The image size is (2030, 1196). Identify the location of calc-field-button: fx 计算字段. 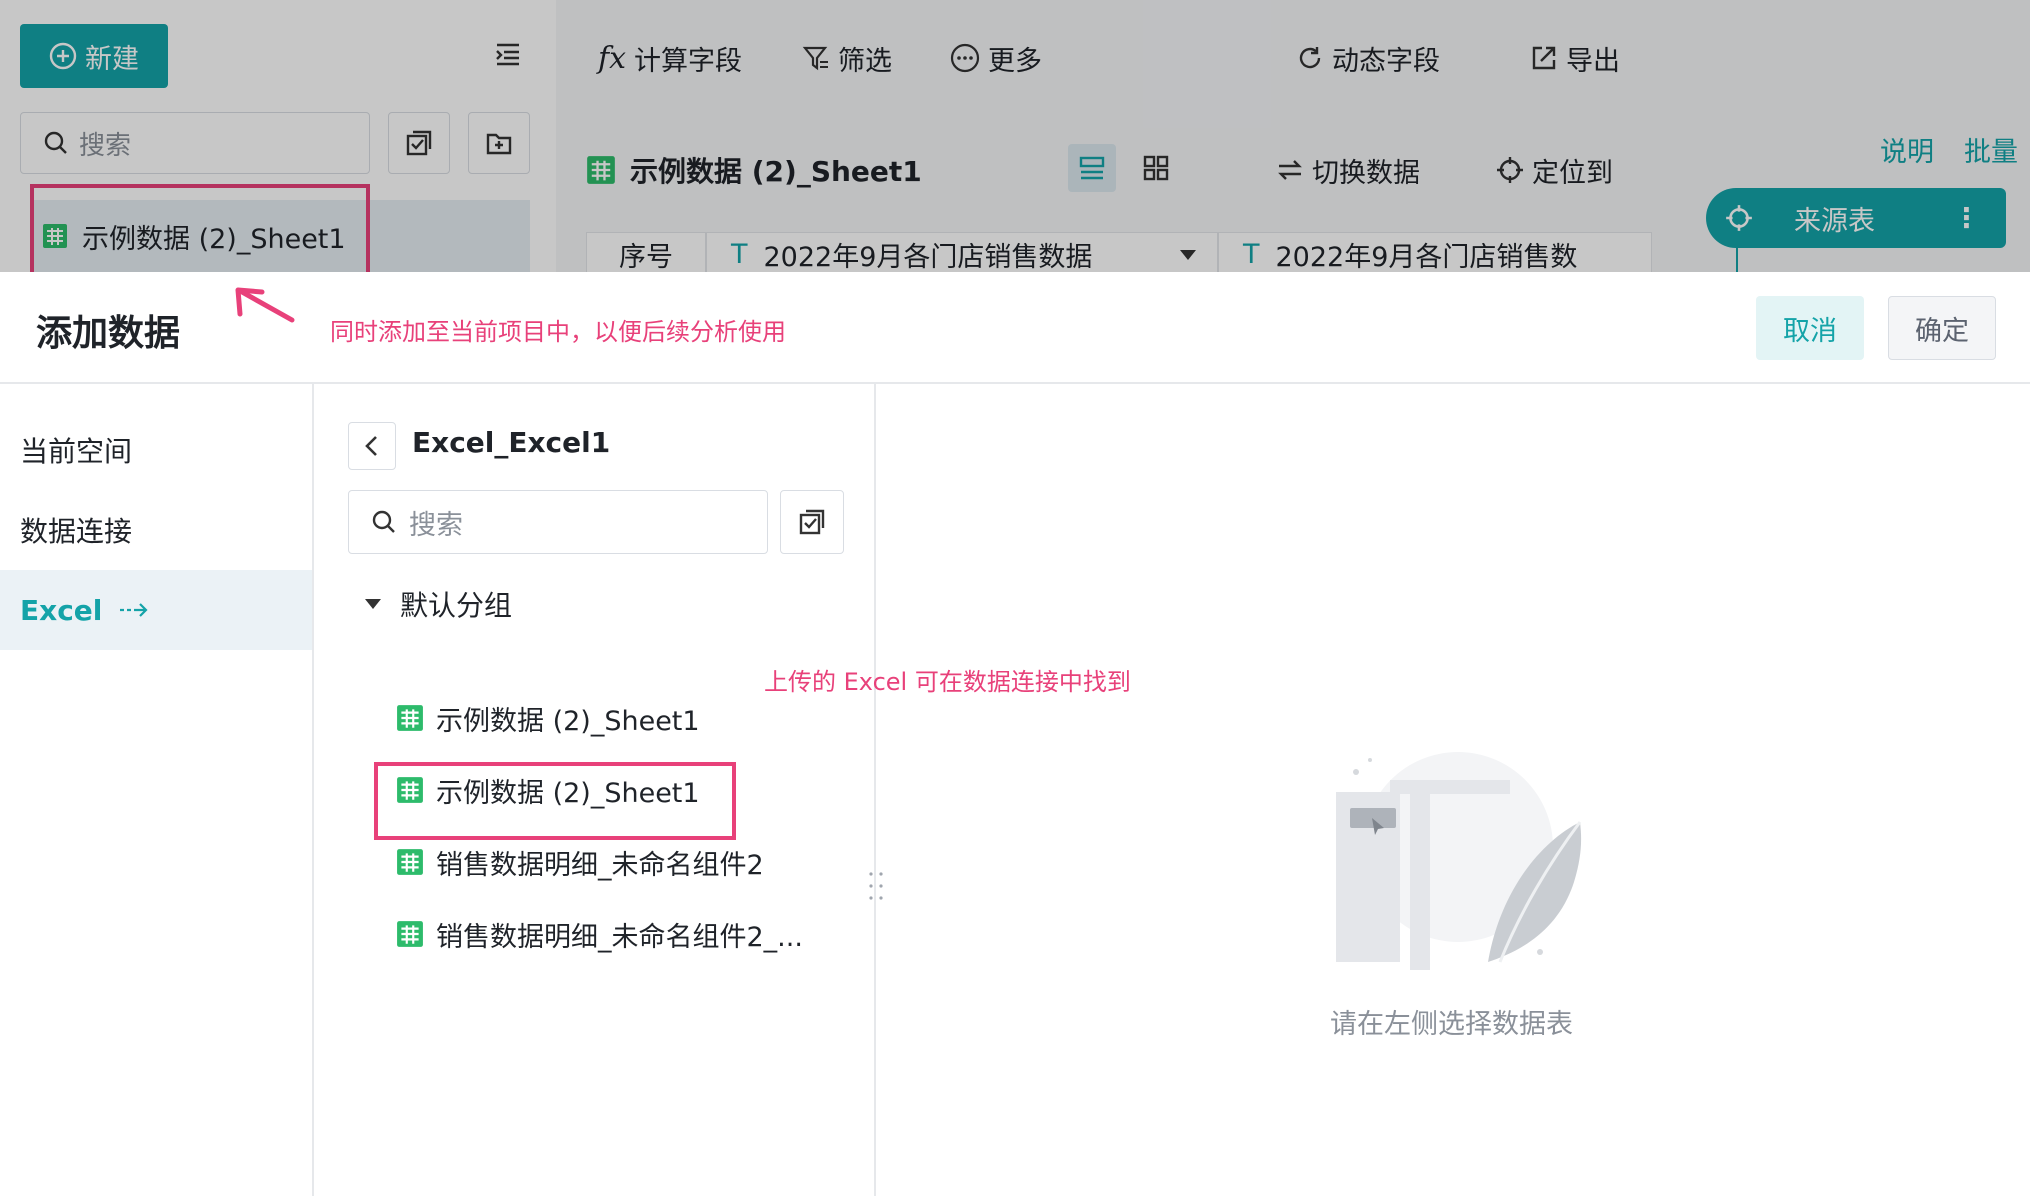
(670, 58).